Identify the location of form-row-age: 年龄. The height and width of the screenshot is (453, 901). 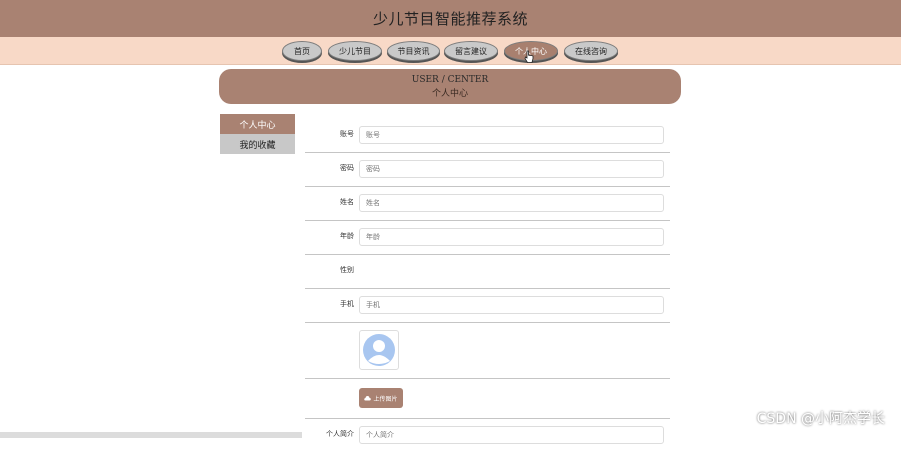
(487, 238).